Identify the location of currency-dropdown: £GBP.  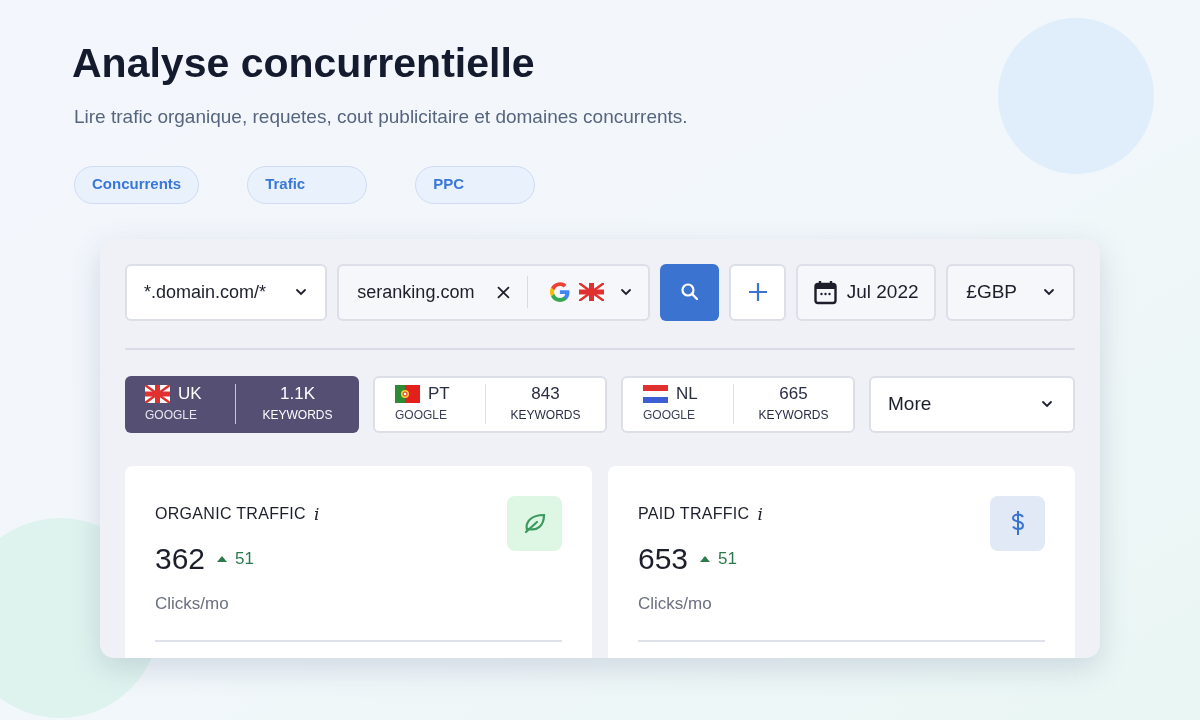
(1010, 292).